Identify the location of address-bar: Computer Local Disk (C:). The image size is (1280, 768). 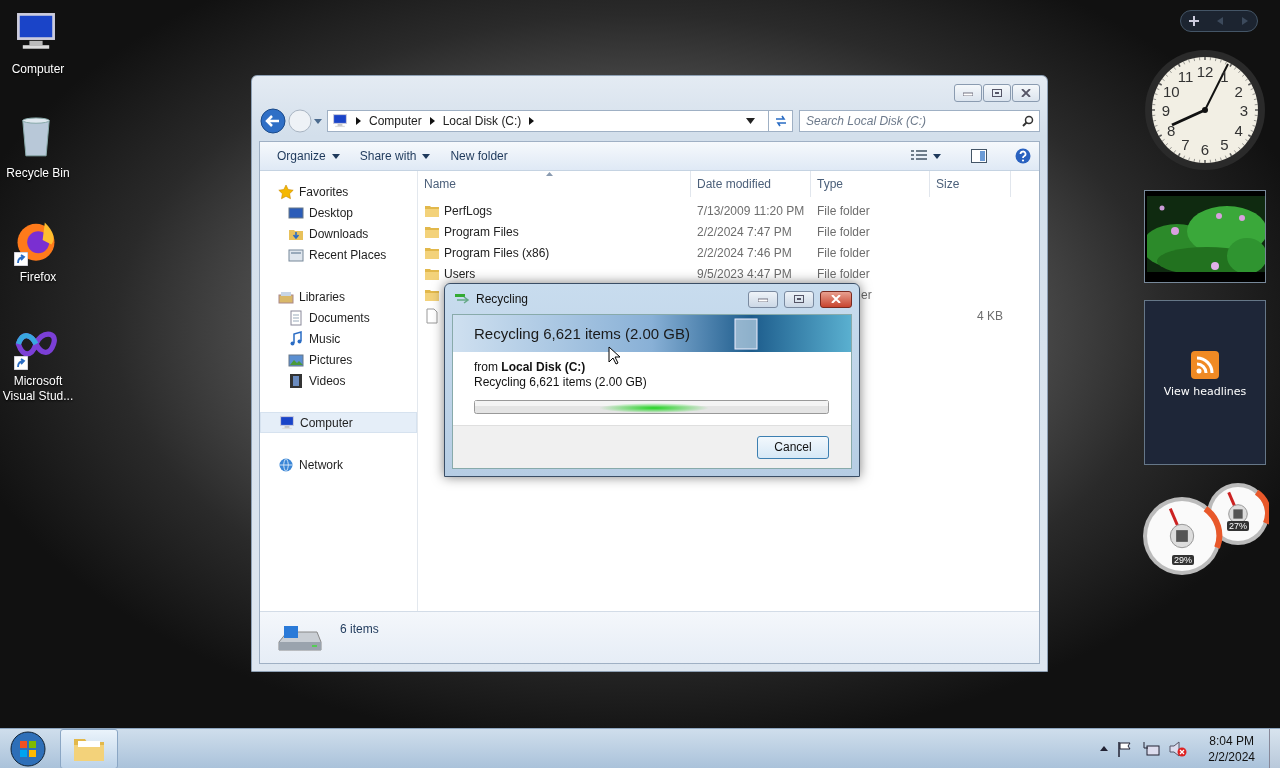
(548, 121).